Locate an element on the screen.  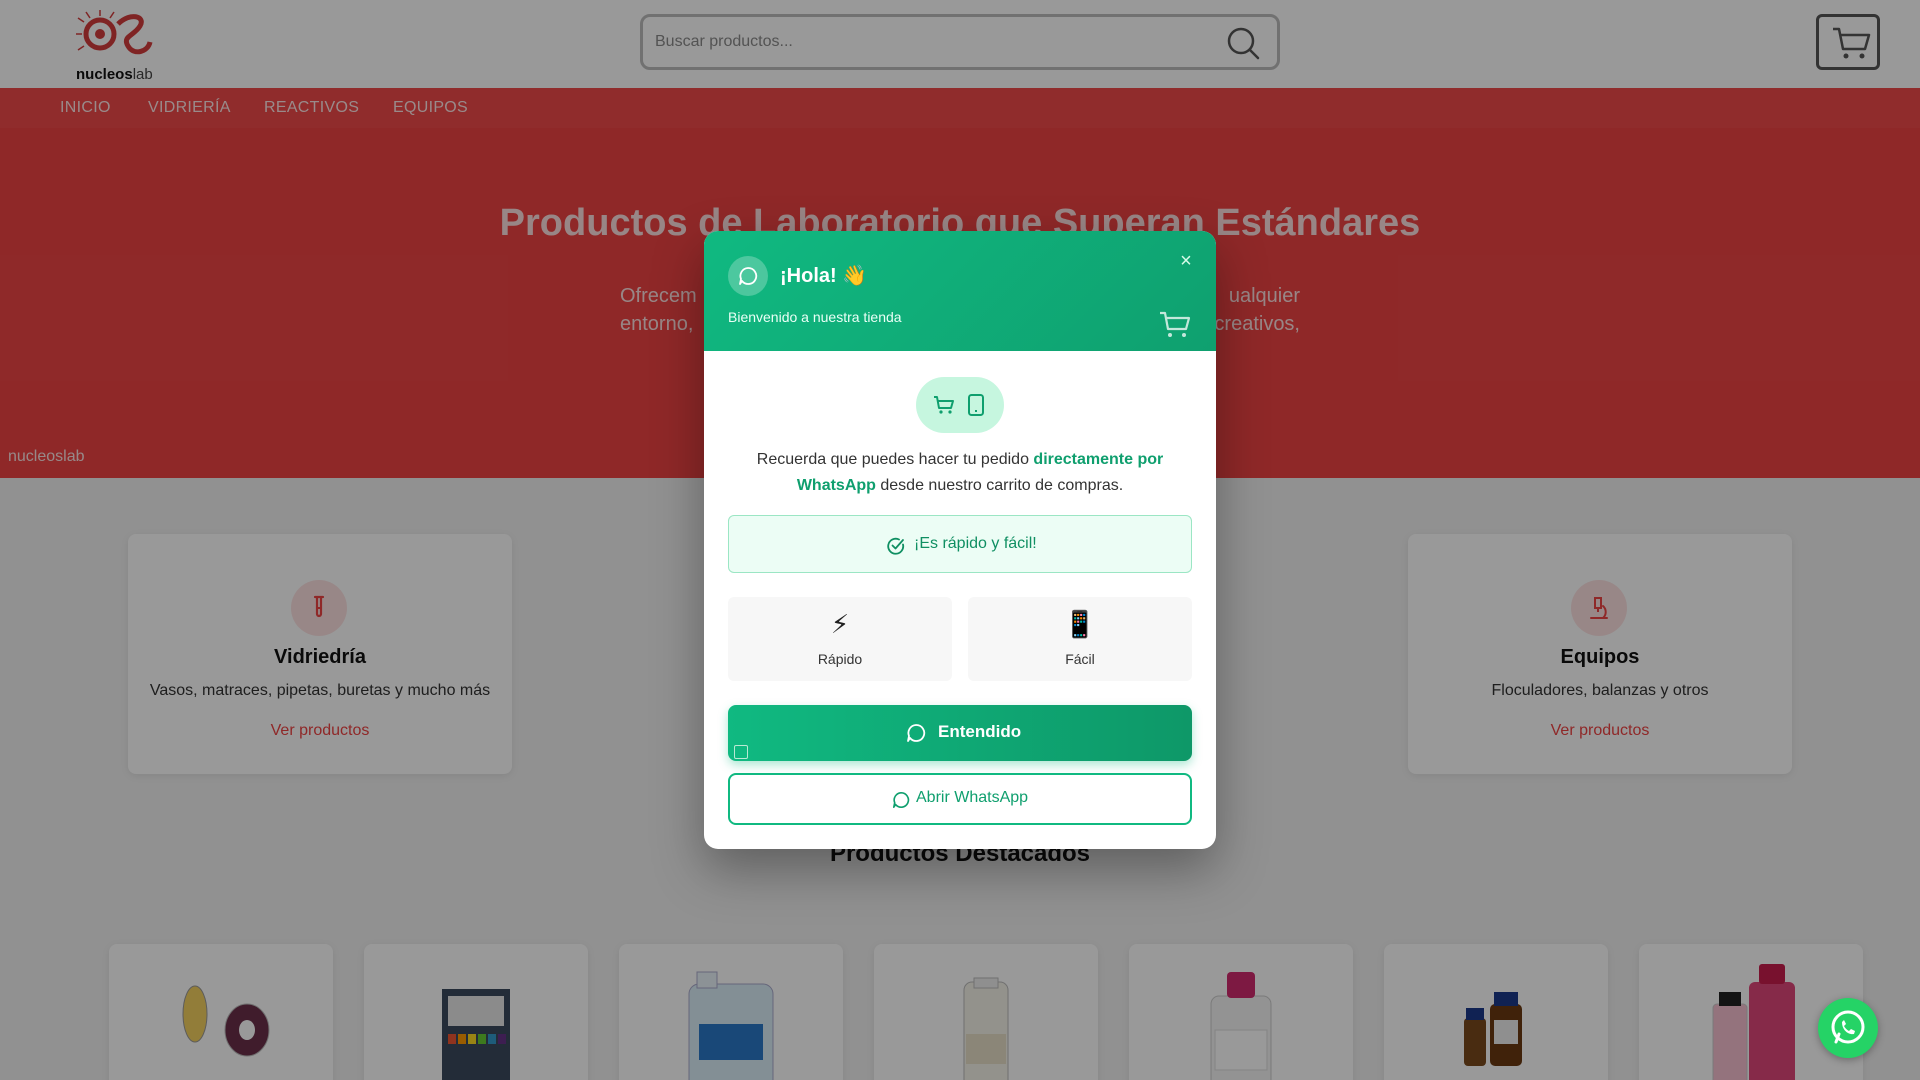
check-circle-icon is located at coordinates (896, 546).